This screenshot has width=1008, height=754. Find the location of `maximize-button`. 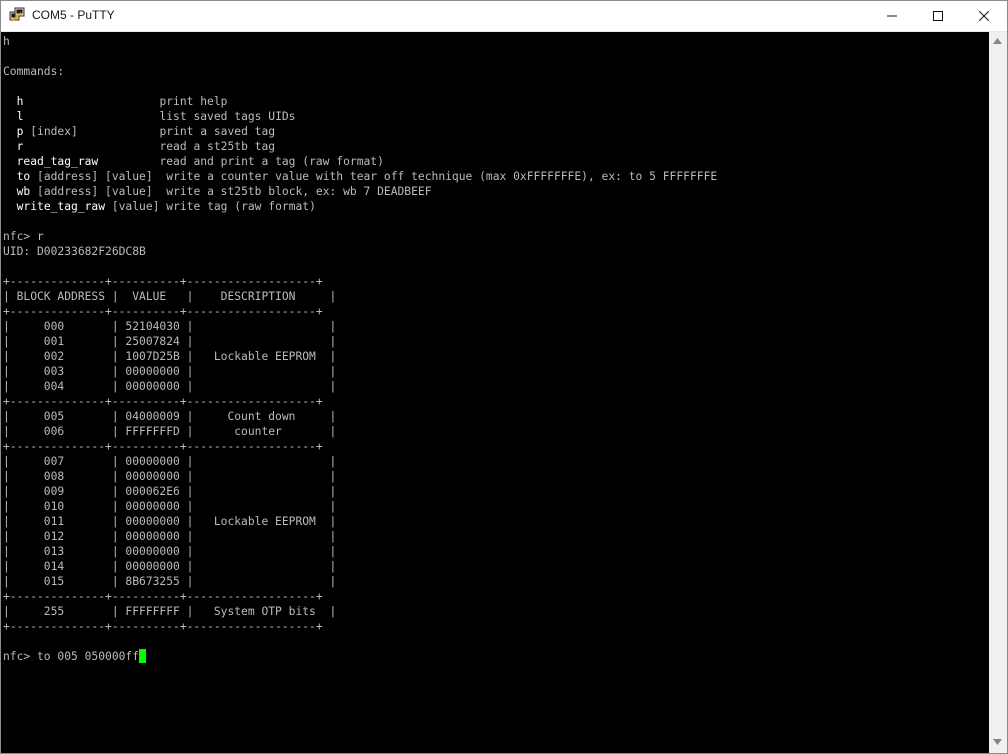

maximize-button is located at coordinates (938, 16).